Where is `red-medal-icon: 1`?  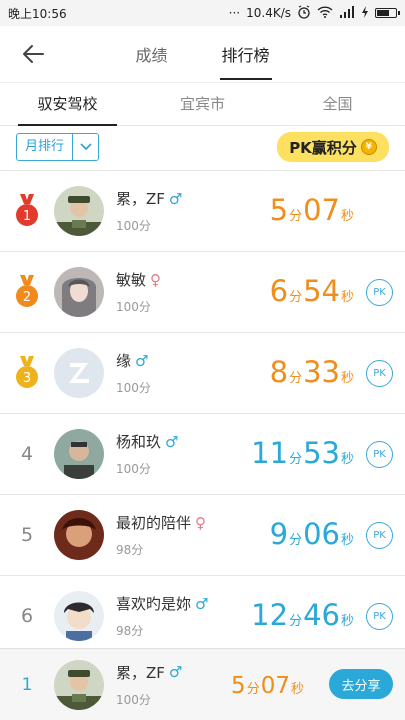
red-medal-icon: 1 is located at coordinates (27, 210).